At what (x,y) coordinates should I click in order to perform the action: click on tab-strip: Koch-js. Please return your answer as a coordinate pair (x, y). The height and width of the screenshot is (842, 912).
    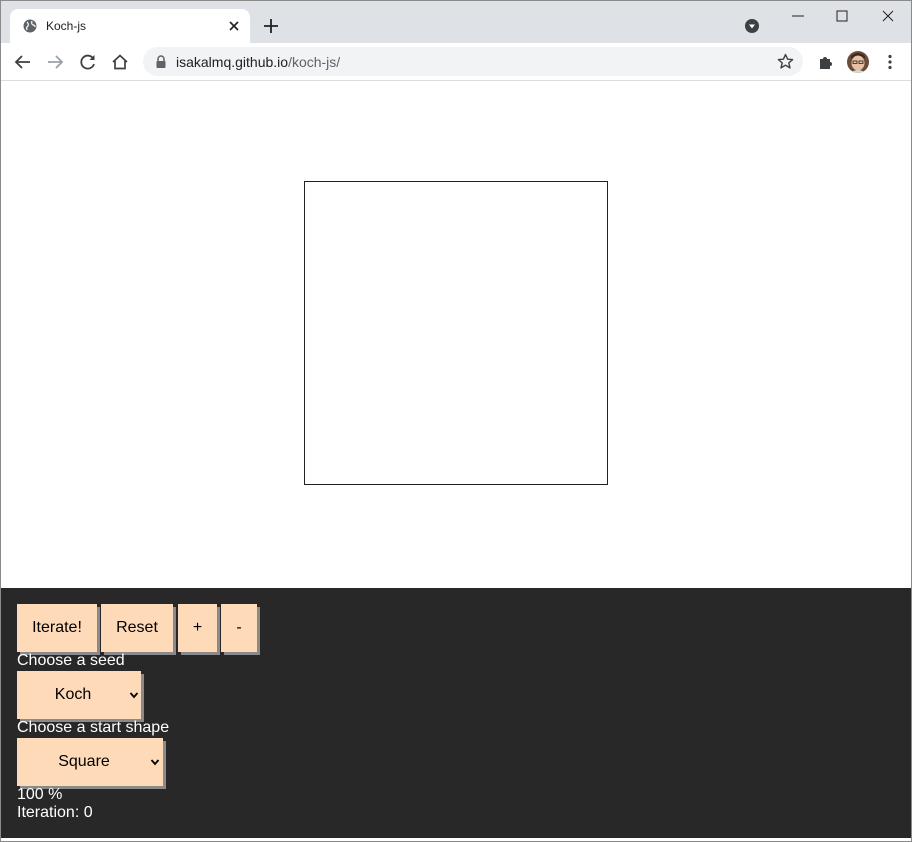
    Looking at the image, I should click on (456, 22).